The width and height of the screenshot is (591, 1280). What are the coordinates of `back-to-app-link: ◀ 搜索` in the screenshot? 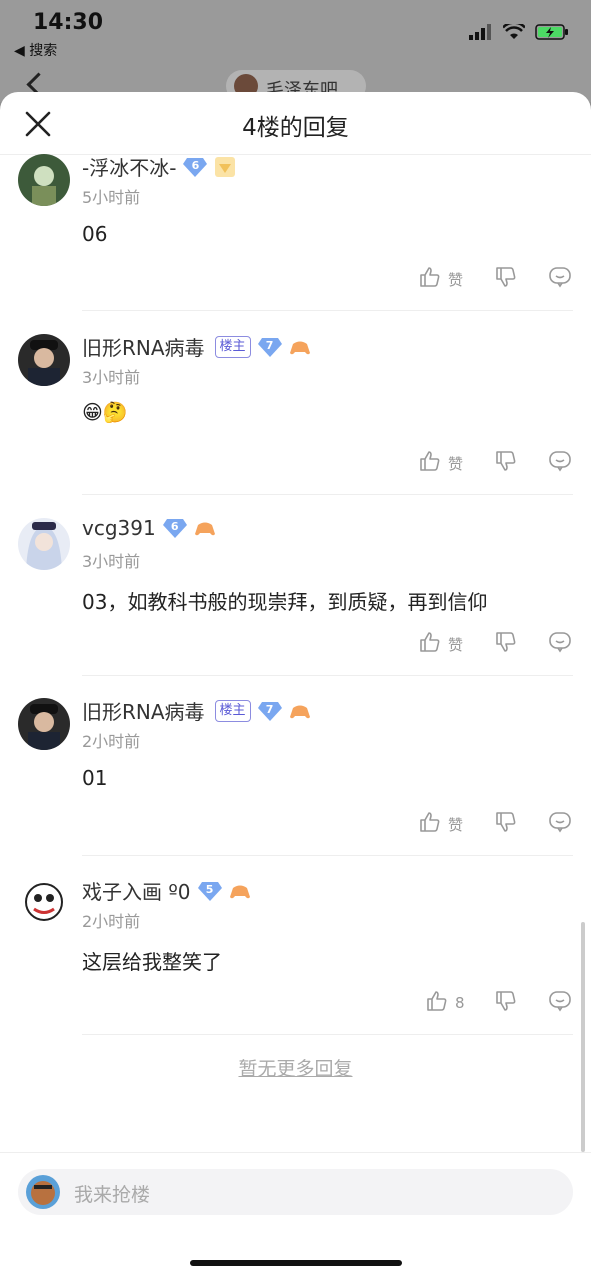 It's located at (35, 50).